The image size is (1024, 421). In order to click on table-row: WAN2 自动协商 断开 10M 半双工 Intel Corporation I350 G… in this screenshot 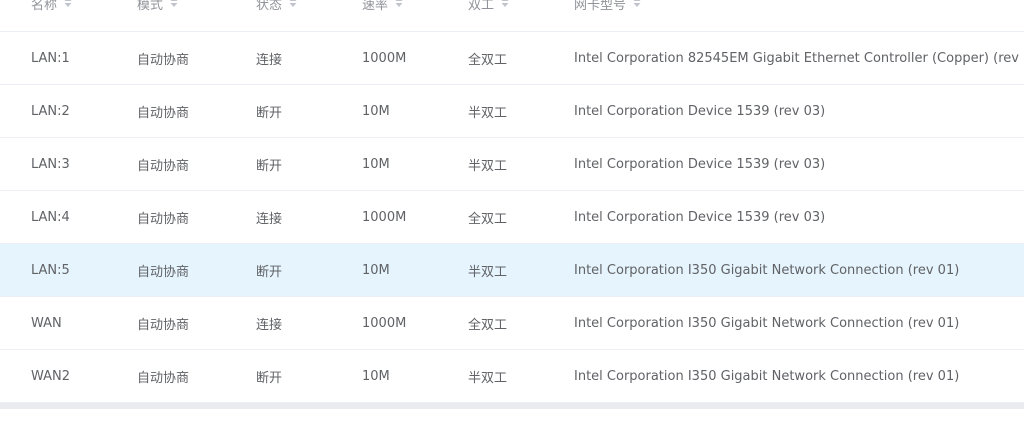, I will do `click(512, 376)`.